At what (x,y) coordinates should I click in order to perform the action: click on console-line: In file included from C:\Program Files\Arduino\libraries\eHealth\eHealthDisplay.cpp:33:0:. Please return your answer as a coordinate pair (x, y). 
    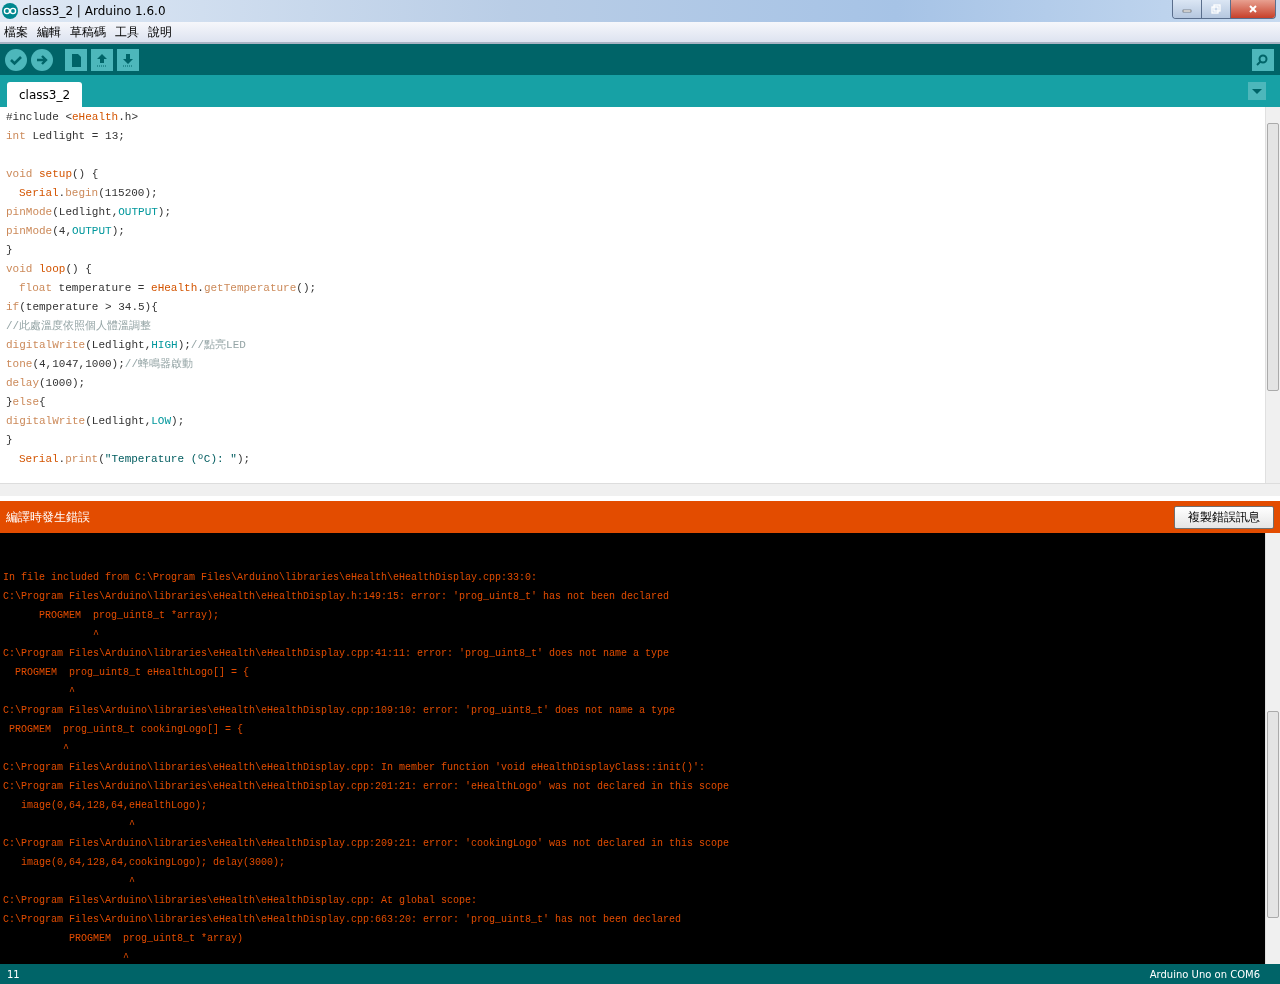
    Looking at the image, I should click on (271, 578).